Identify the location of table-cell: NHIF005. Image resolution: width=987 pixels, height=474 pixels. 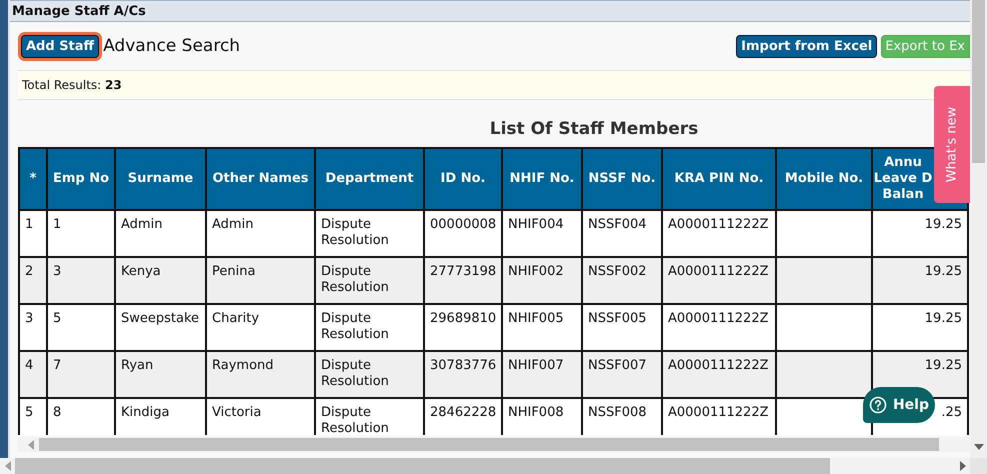
(542, 327).